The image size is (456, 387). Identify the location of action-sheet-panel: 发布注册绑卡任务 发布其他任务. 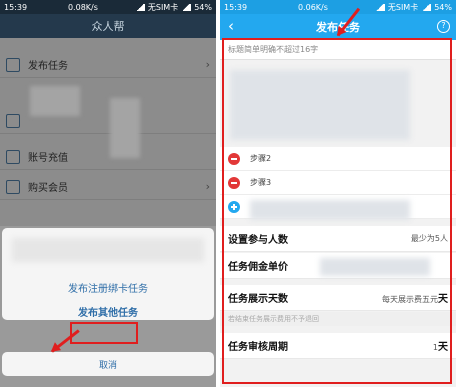
(108, 274).